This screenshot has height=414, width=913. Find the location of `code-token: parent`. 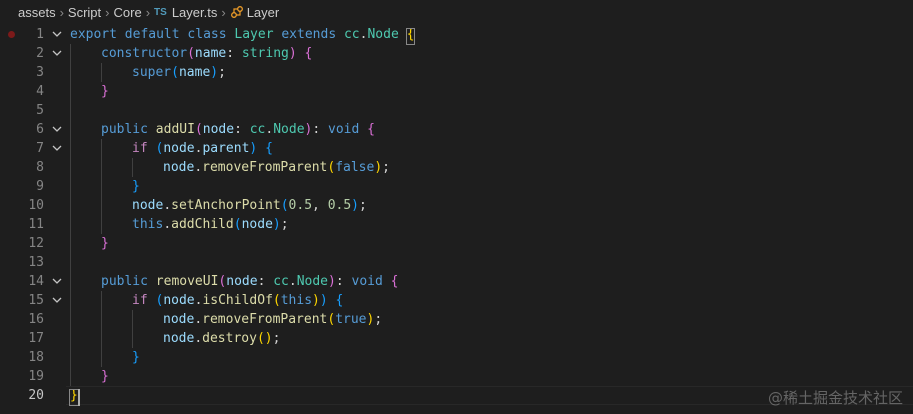

code-token: parent is located at coordinates (226, 148).